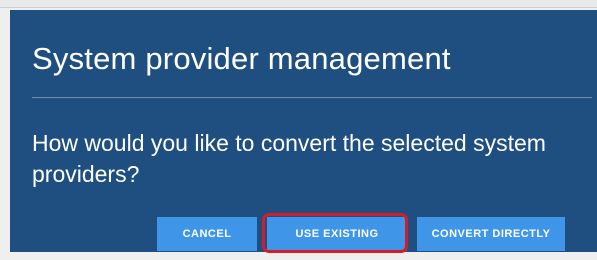  I want to click on dialog-actions: CANCEL USE EXISTING CONVERT DIRECTLY, so click(303, 234).